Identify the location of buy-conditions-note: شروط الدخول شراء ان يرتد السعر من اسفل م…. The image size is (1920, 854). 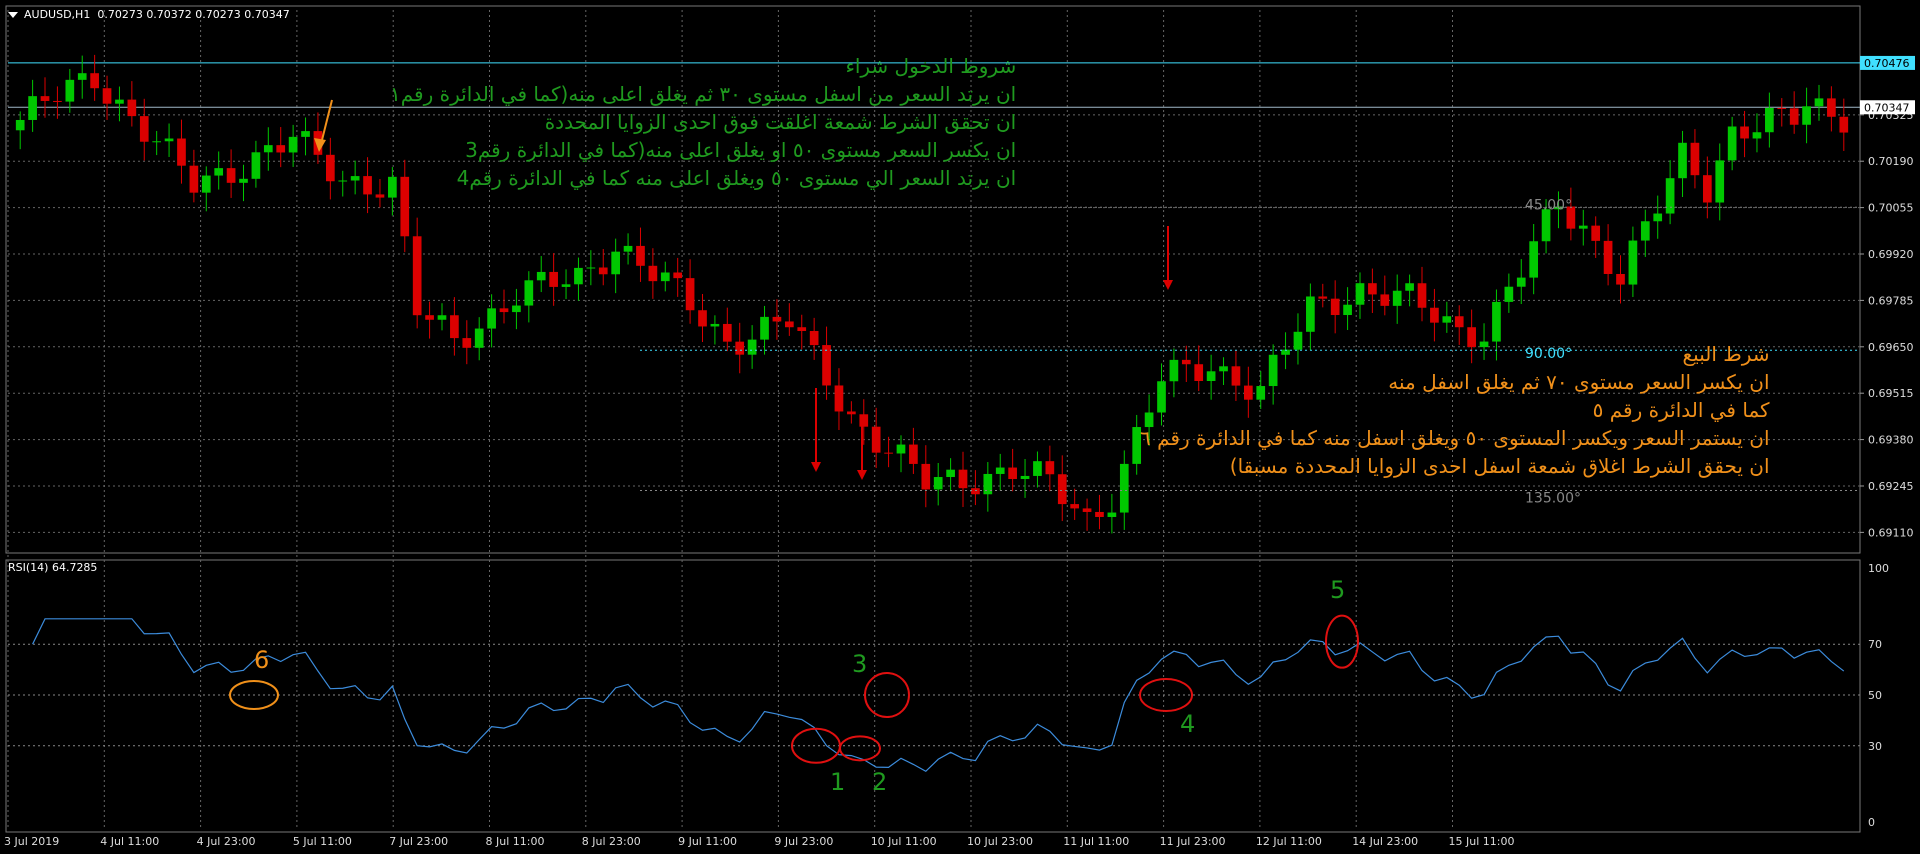
(703, 122).